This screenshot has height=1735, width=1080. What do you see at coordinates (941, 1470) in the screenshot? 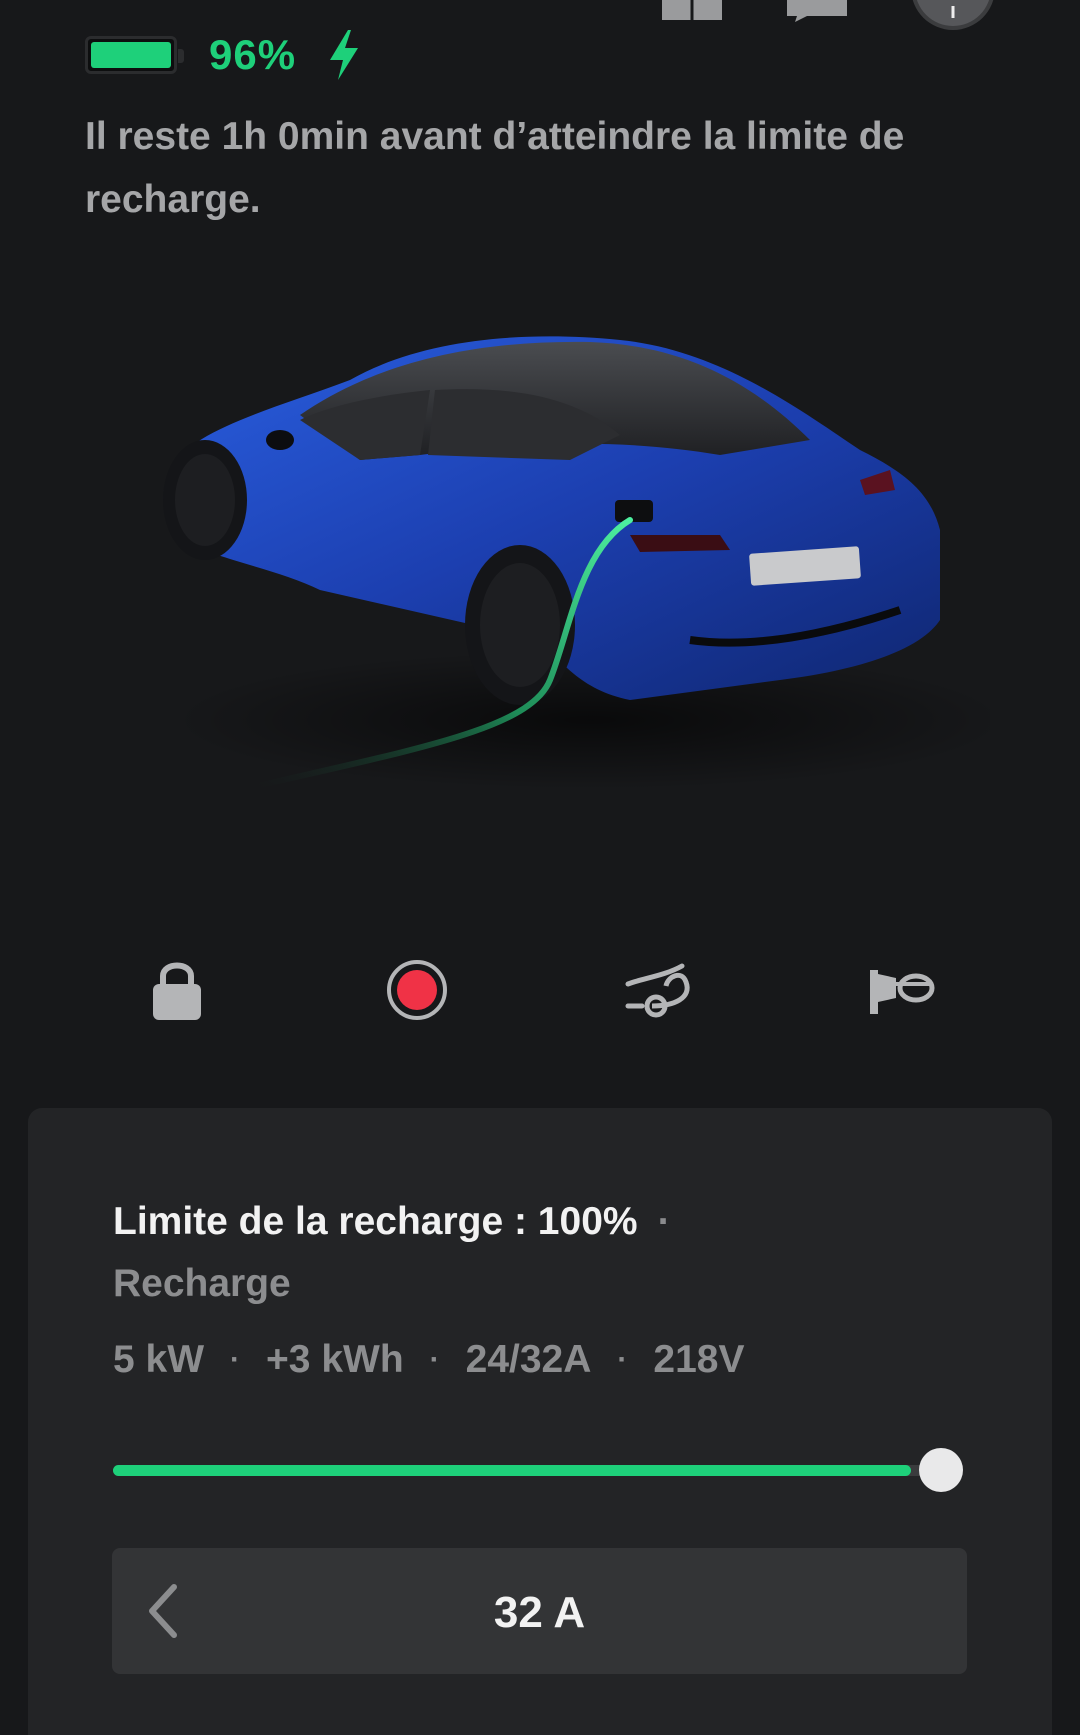
I see `slider-thumb` at bounding box center [941, 1470].